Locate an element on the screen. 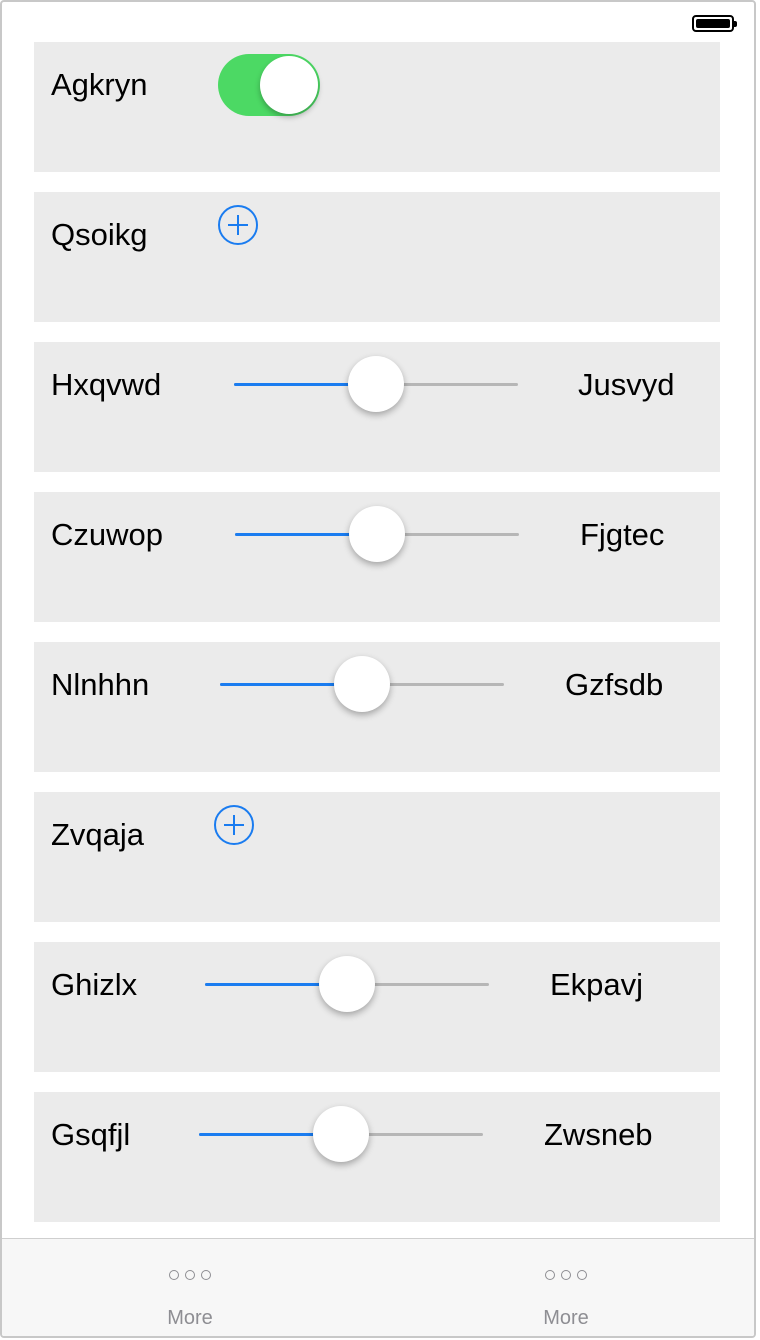 This screenshot has height=1340, width=760. slider-max-label: Zwsneb is located at coordinates (598, 1134).